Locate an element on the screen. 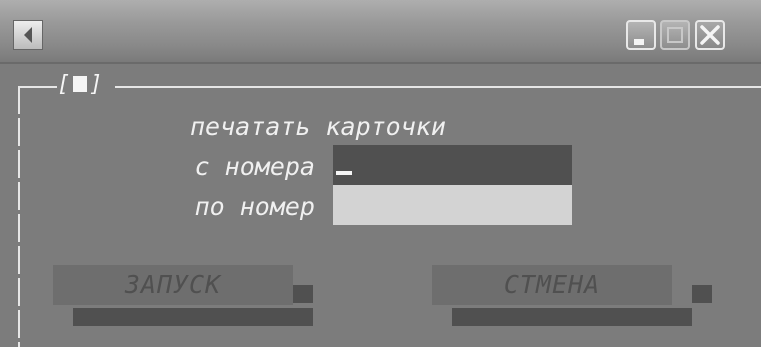 This screenshot has width=761, height=347. cancel-button: СТМЕНА is located at coordinates (552, 285).